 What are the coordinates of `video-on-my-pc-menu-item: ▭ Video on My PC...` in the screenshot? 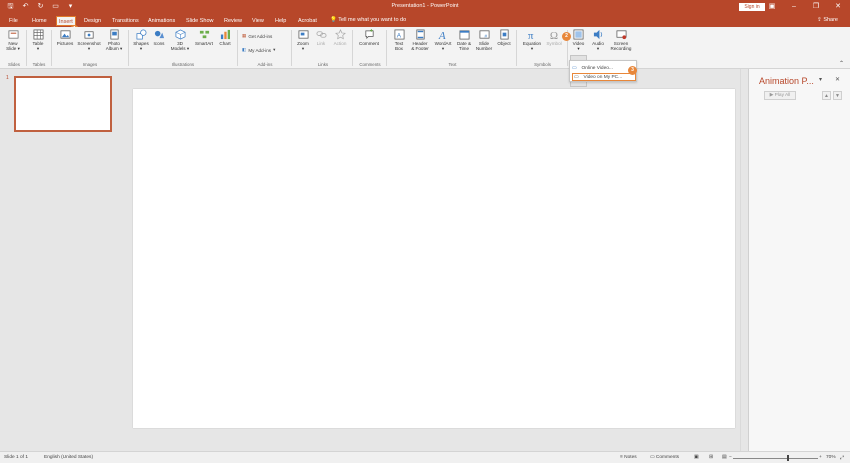 It's located at (604, 77).